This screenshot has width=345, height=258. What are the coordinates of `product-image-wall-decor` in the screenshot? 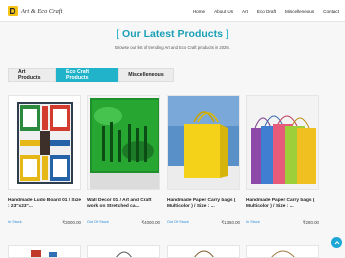 It's located at (123, 142).